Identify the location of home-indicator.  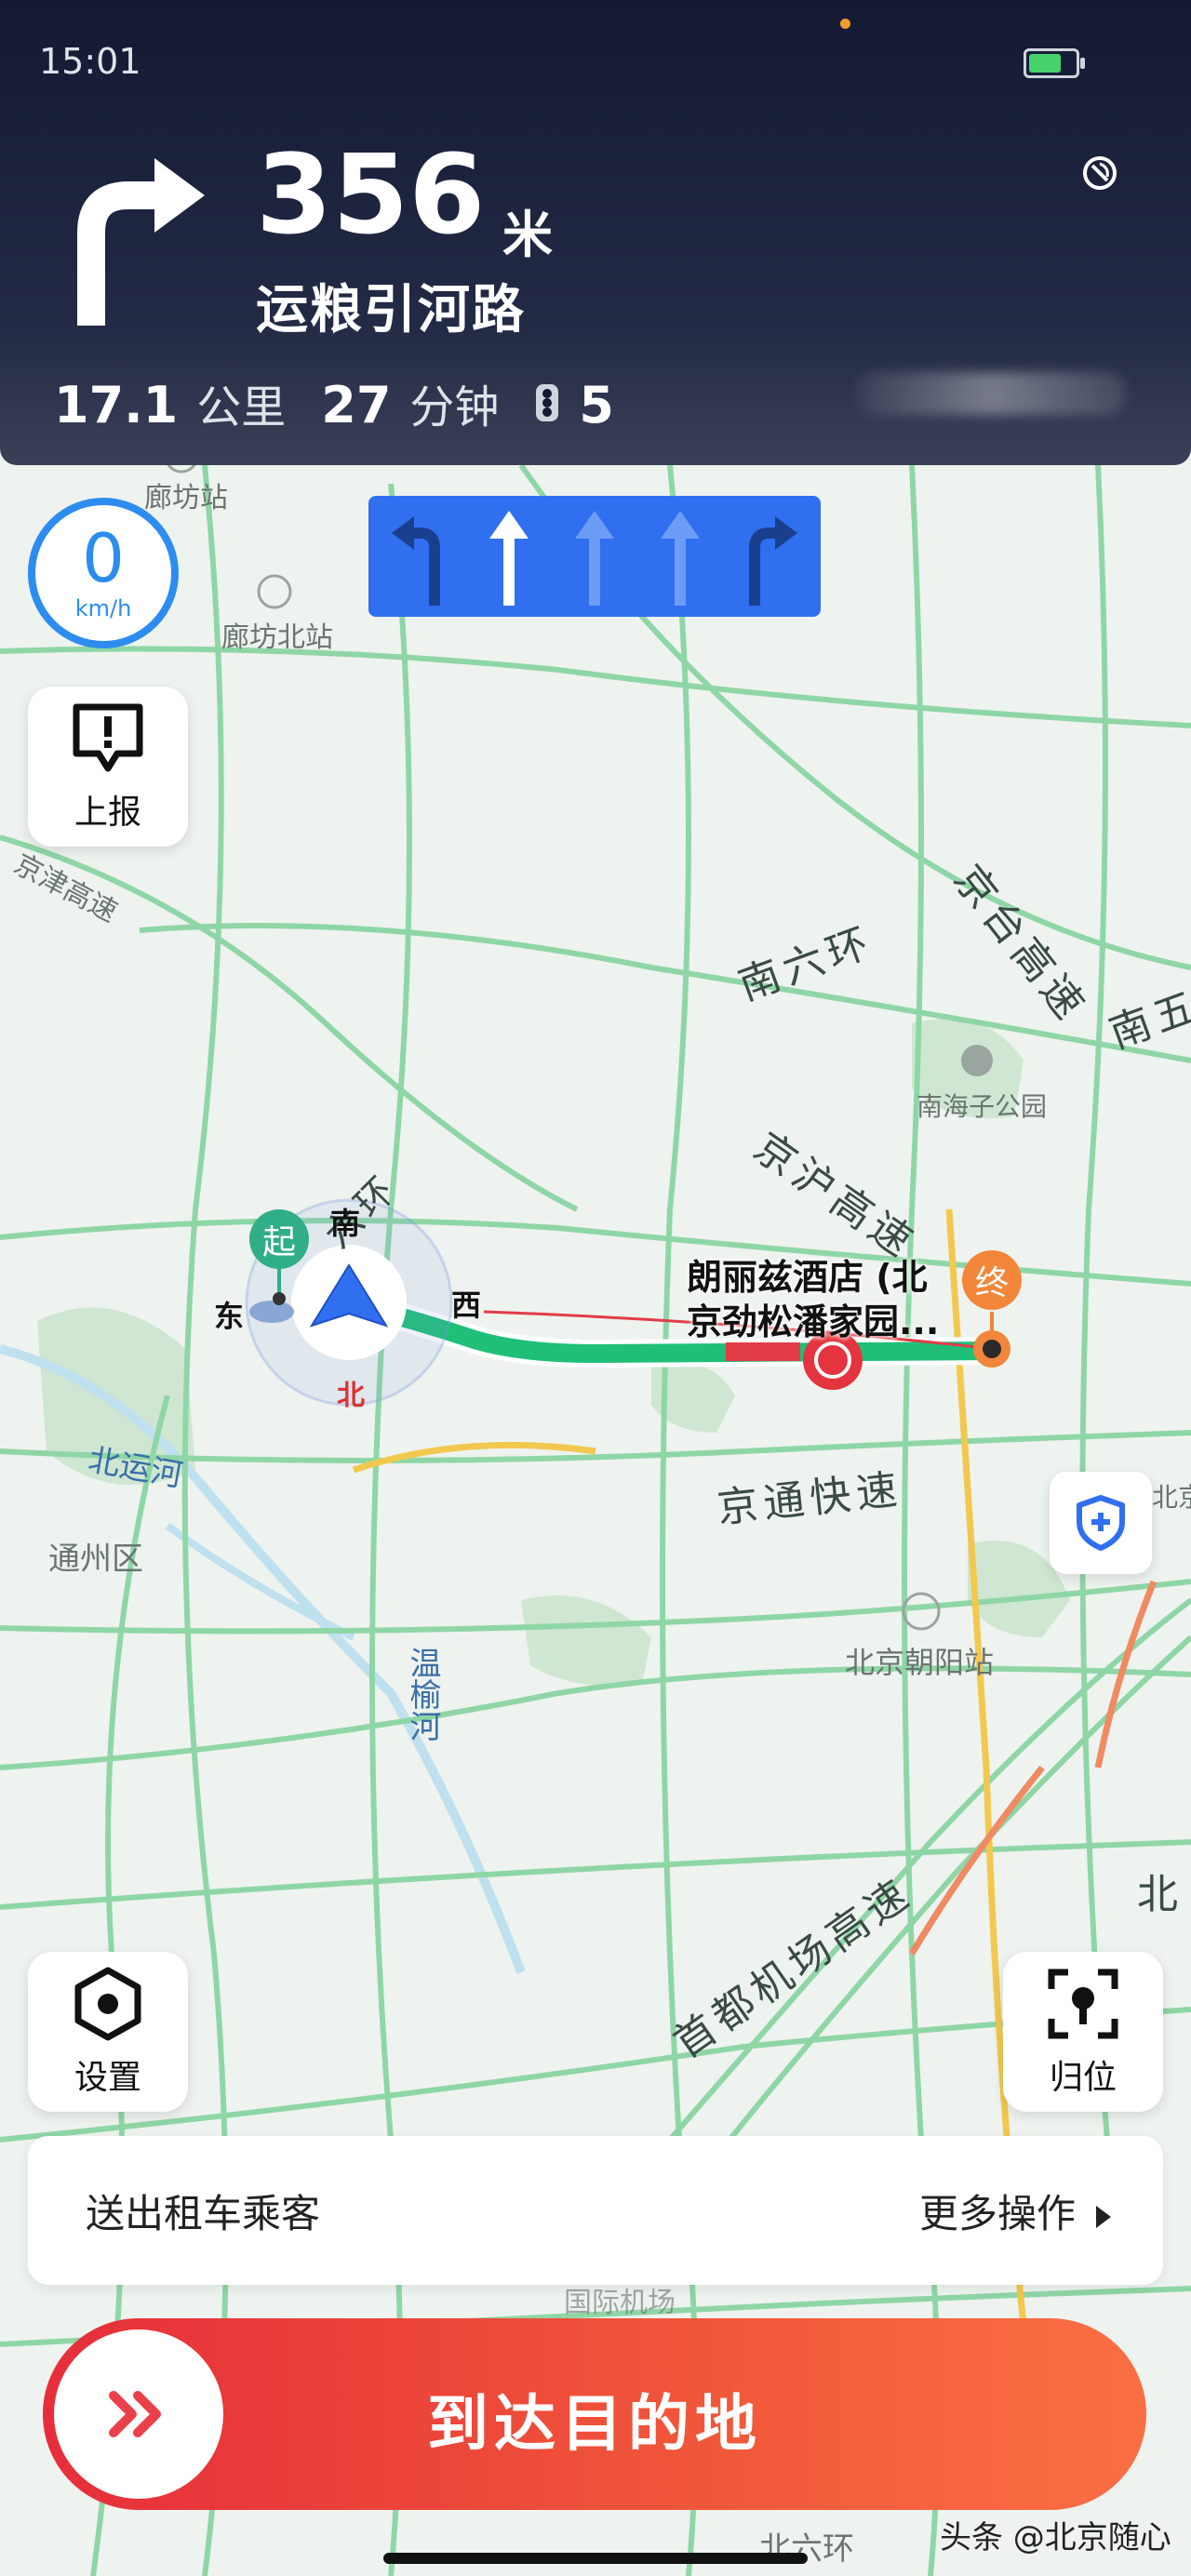
(595, 2558).